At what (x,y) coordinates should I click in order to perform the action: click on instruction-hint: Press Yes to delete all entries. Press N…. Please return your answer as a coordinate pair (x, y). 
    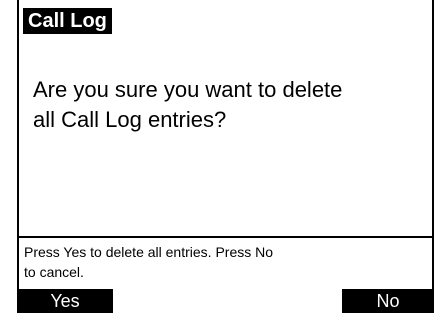
    Looking at the image, I should click on (149, 262).